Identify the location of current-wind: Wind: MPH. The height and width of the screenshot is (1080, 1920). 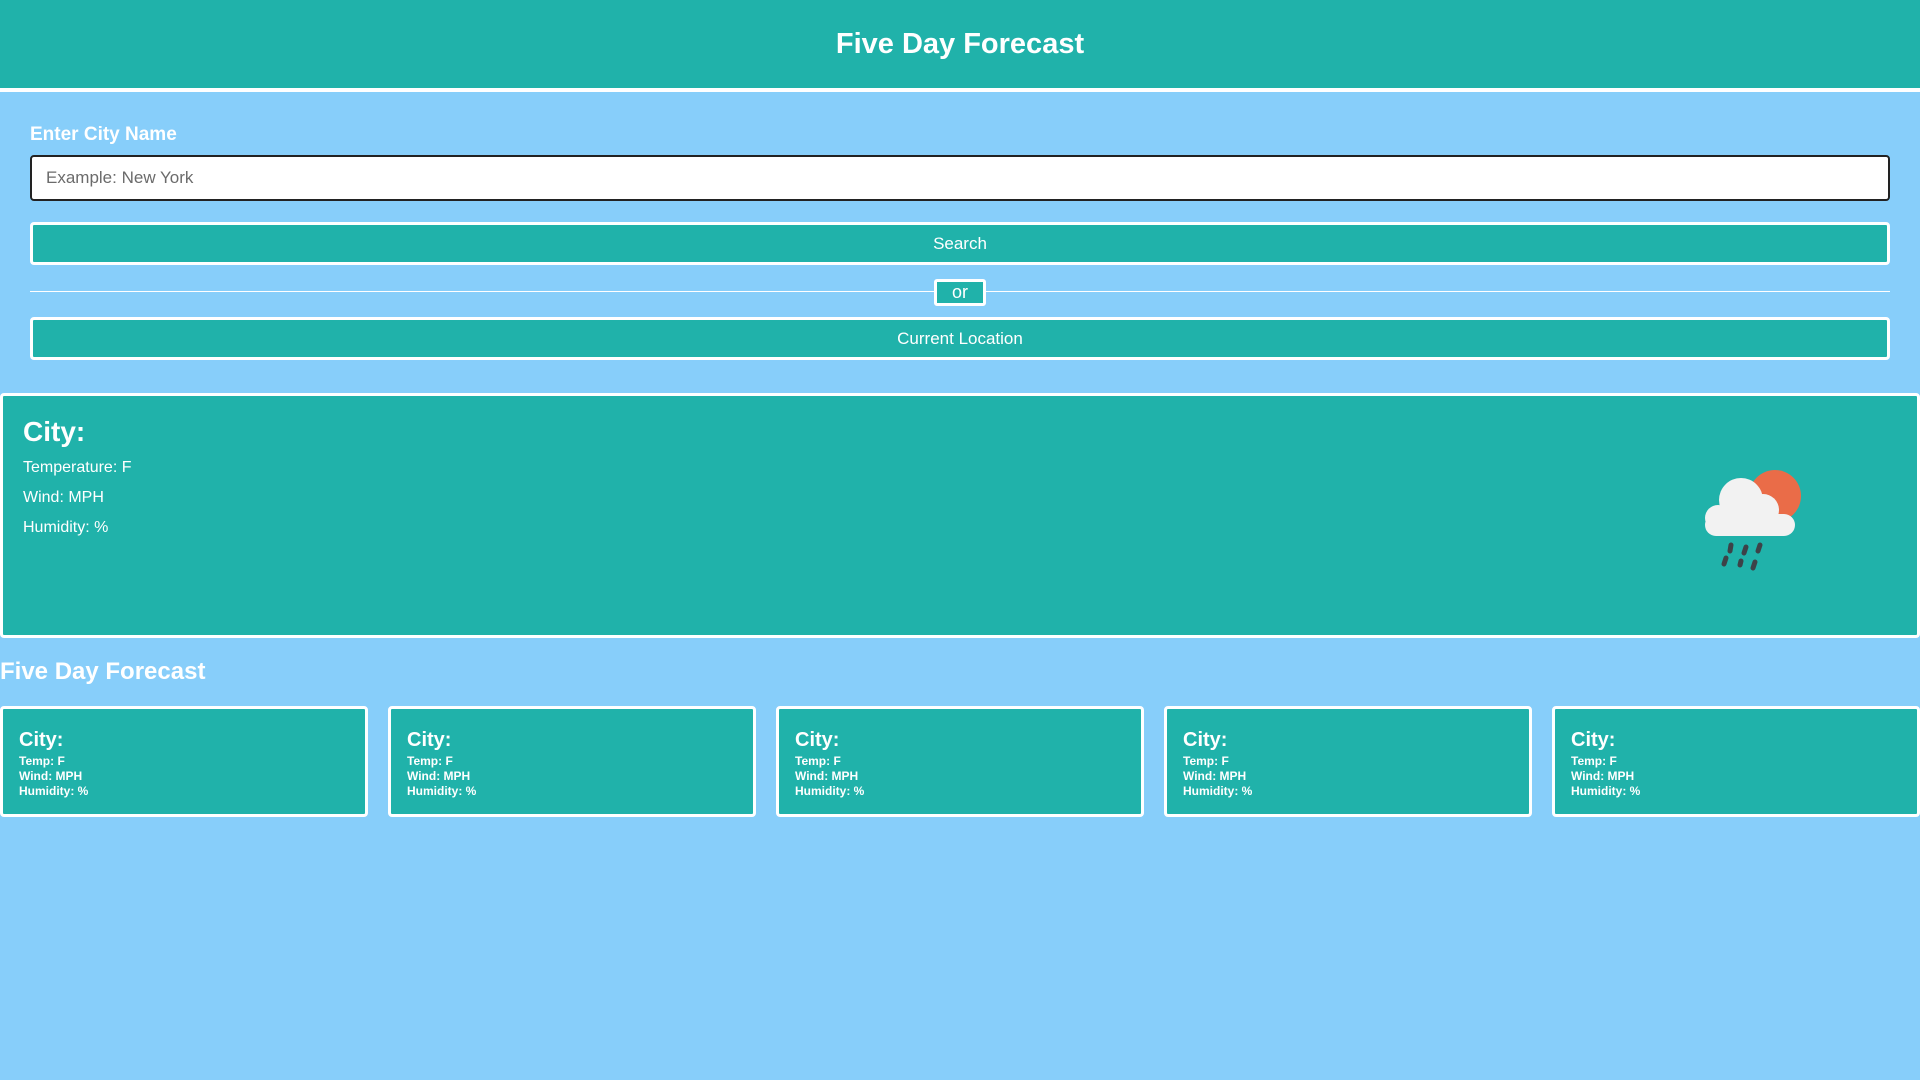
(63, 497).